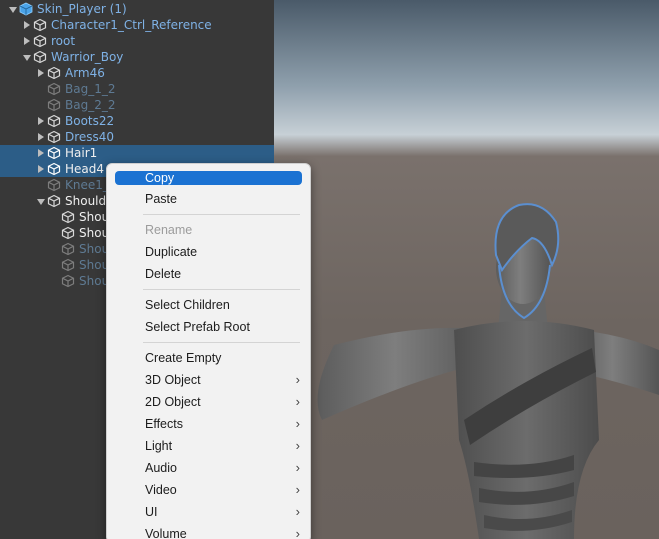  Describe the element at coordinates (208, 199) in the screenshot. I see `menu-item-paste: Paste` at that location.